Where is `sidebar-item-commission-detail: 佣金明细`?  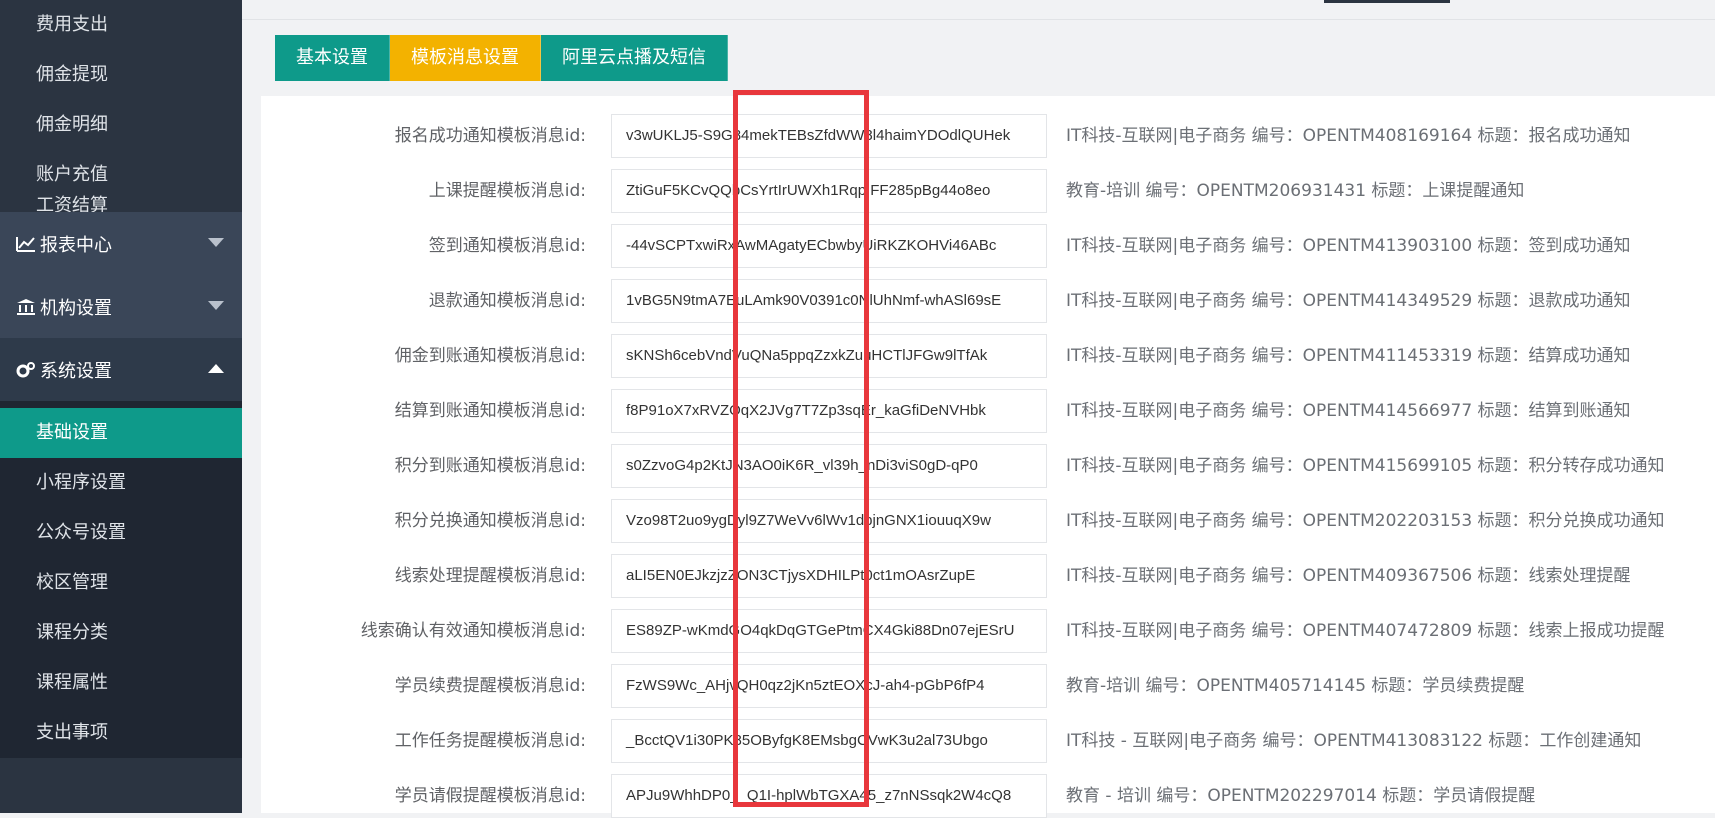 sidebar-item-commission-detail: 佣金明细 is located at coordinates (121, 125).